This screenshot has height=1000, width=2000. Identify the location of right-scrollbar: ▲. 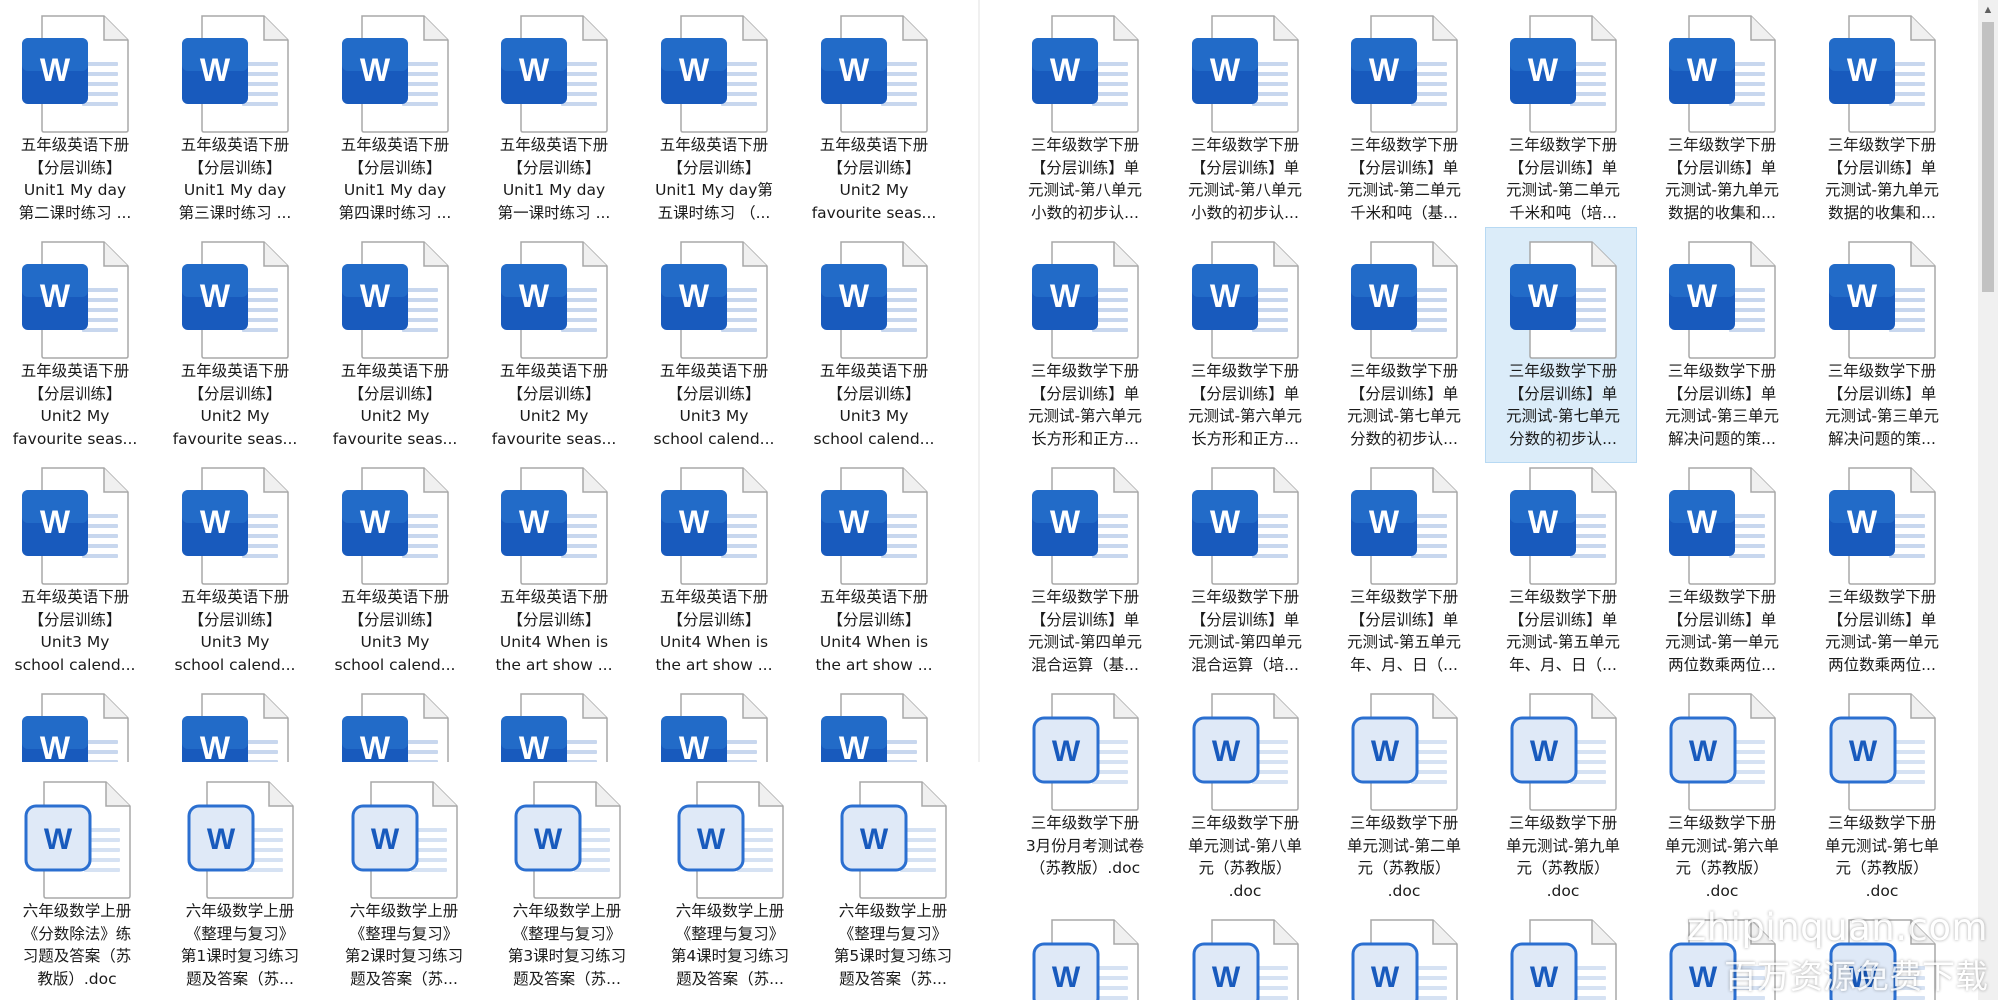
(1988, 500).